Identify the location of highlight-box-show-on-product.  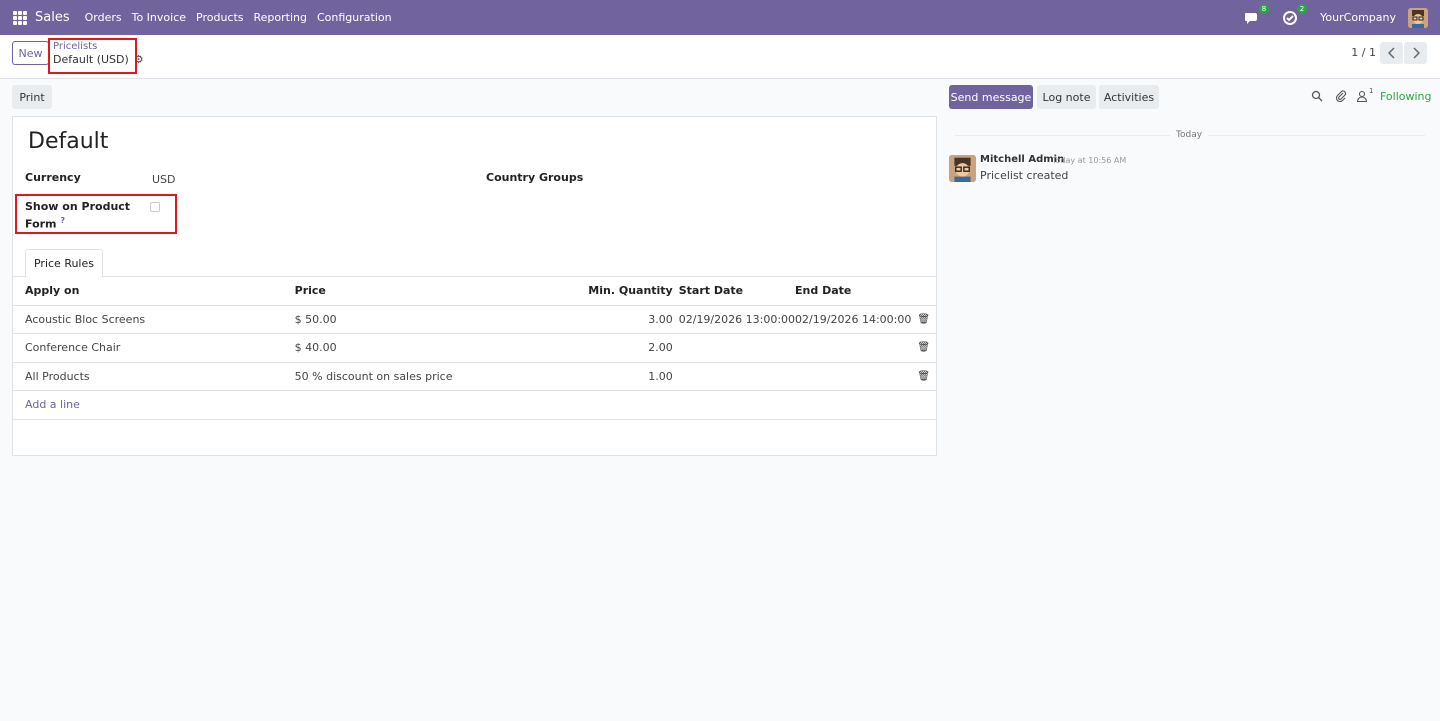
(96, 214).